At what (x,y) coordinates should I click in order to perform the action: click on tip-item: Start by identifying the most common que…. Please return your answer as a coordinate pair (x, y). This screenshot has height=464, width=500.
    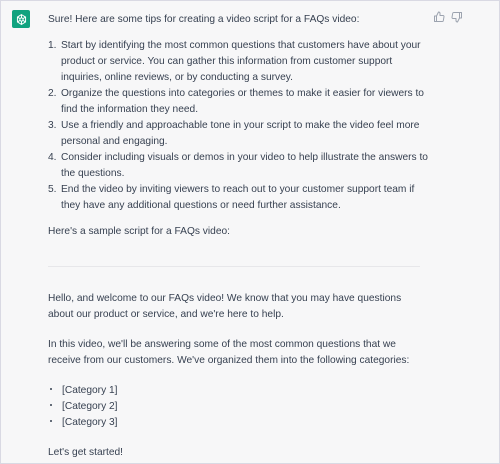
    Looking at the image, I should click on (234, 60).